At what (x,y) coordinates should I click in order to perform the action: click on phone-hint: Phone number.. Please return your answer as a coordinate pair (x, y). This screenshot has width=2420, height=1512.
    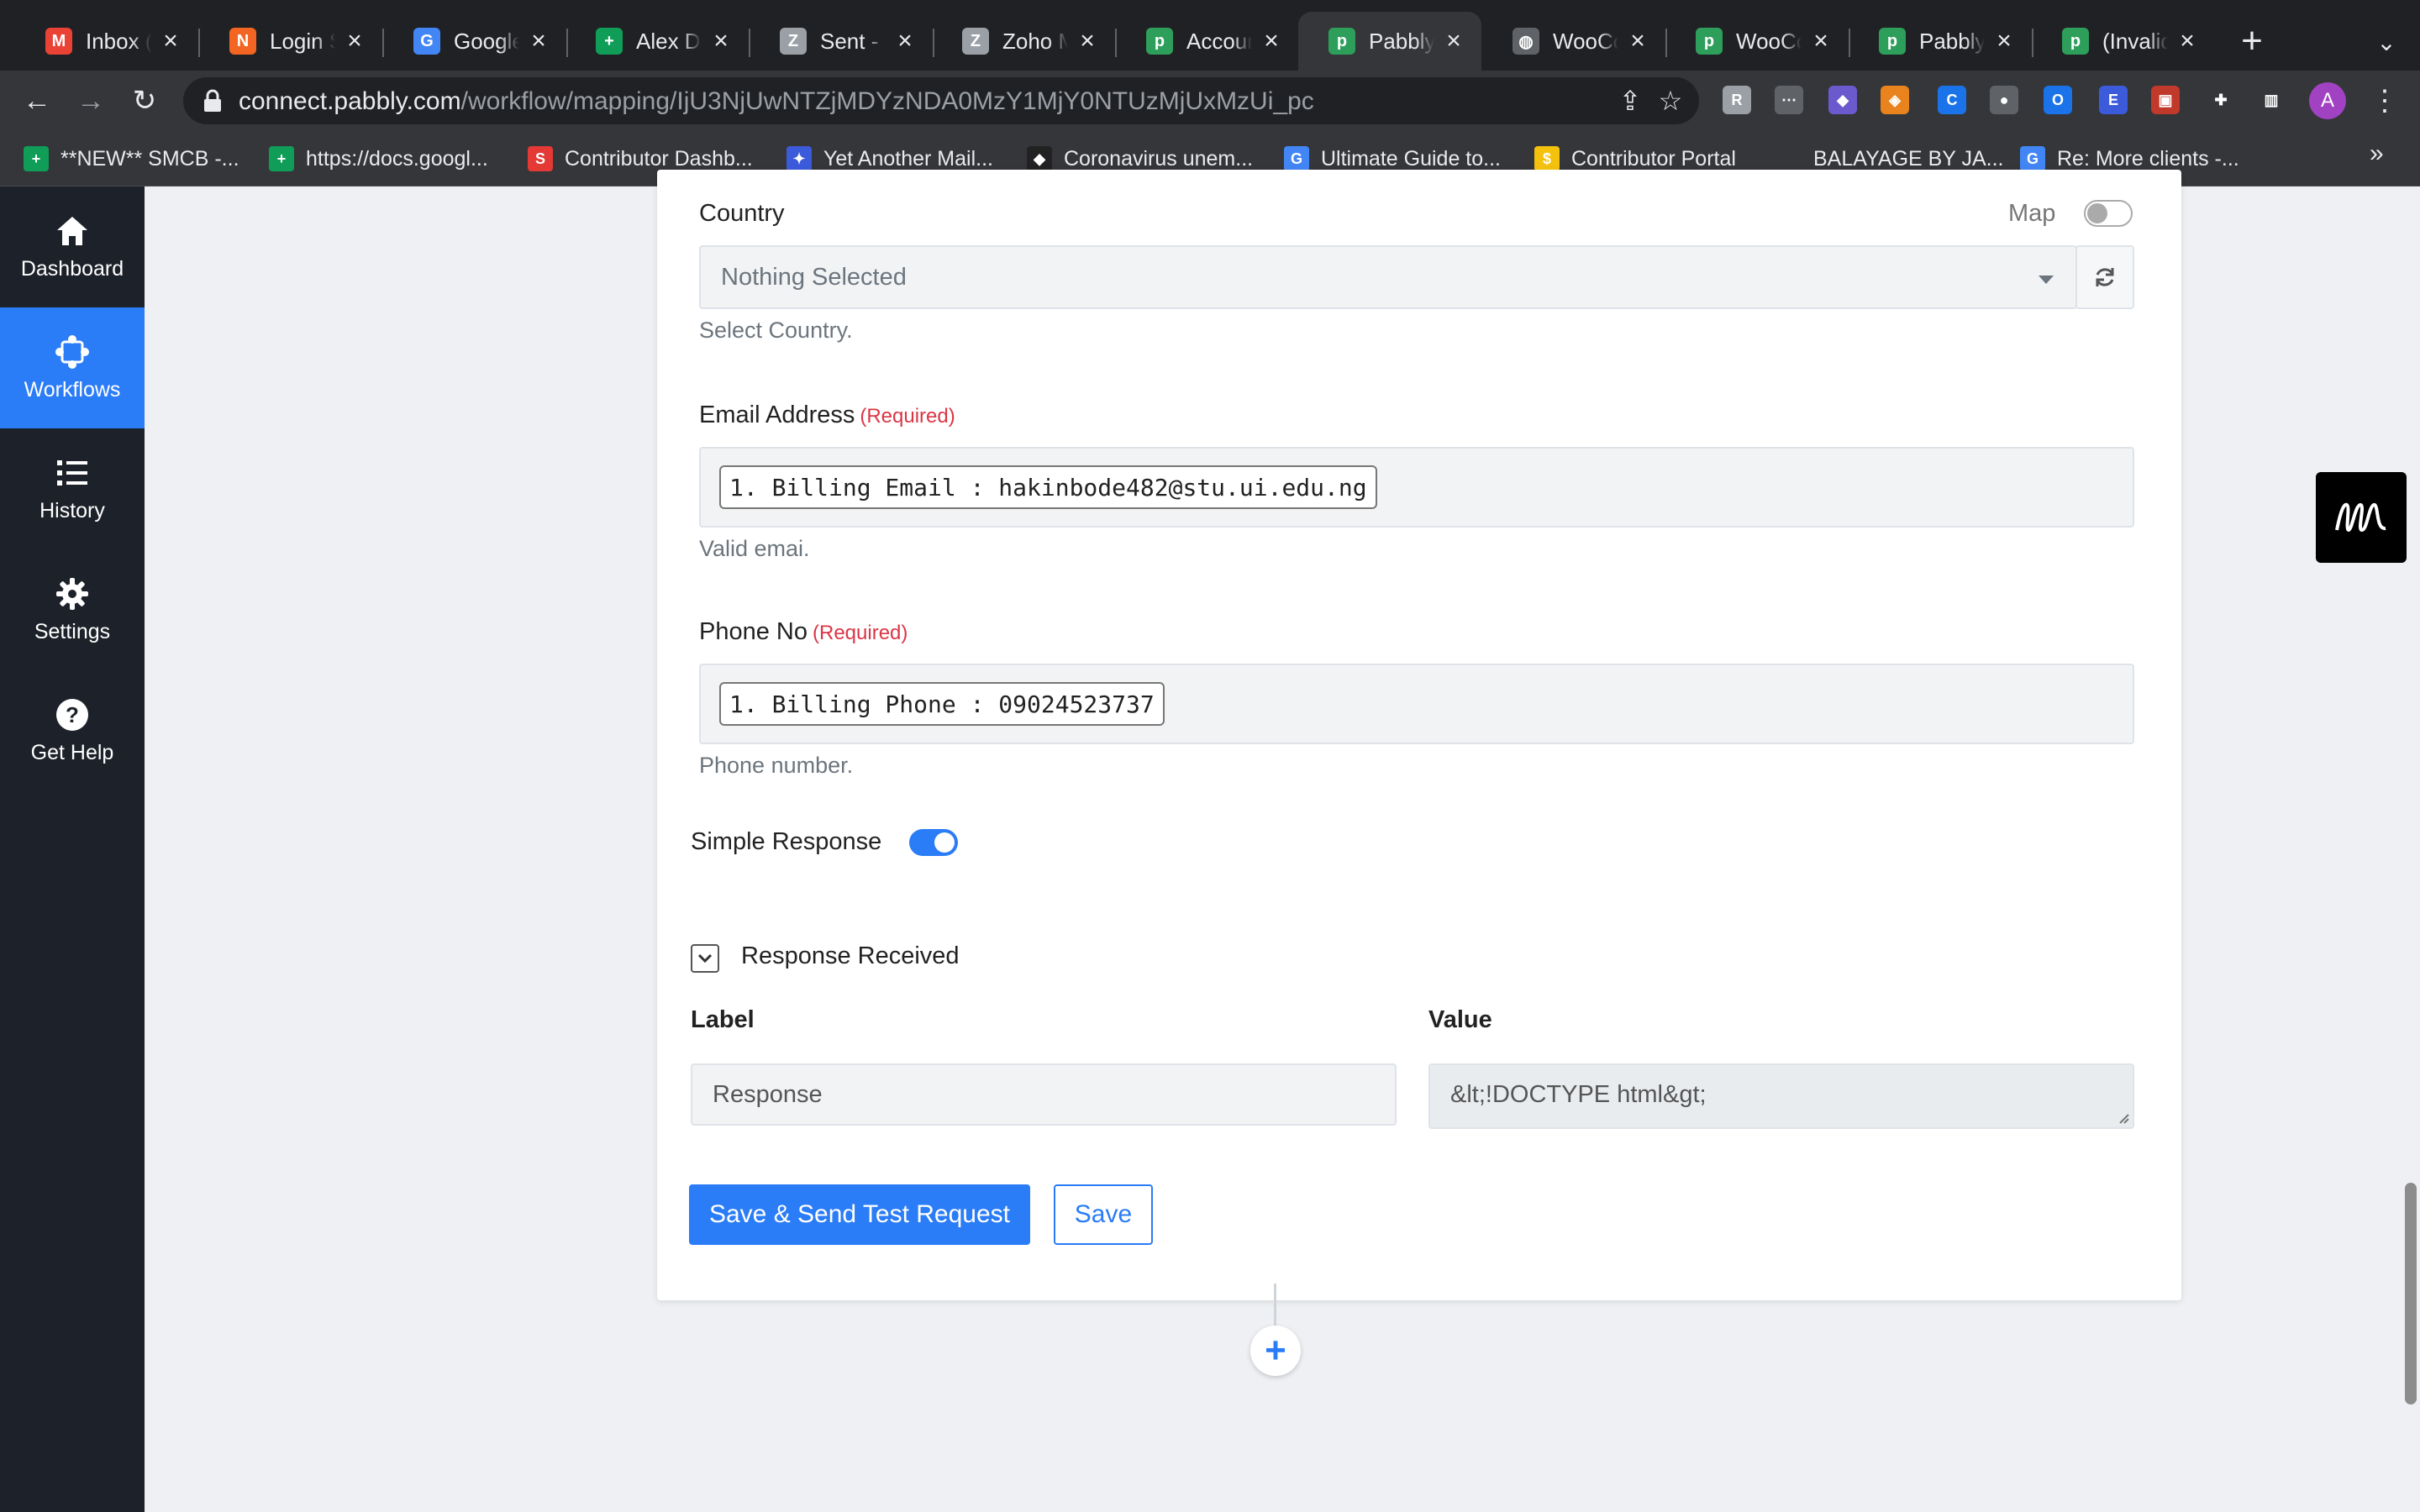
    Looking at the image, I should click on (777, 765).